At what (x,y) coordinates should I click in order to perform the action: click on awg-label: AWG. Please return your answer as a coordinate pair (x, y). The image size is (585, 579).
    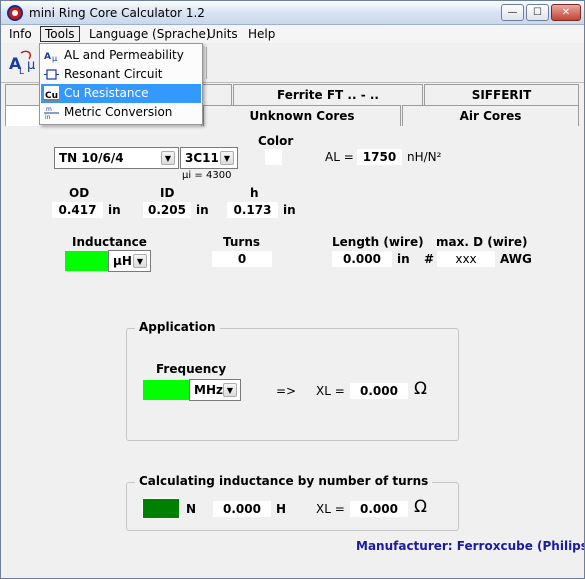
    Looking at the image, I should click on (516, 259).